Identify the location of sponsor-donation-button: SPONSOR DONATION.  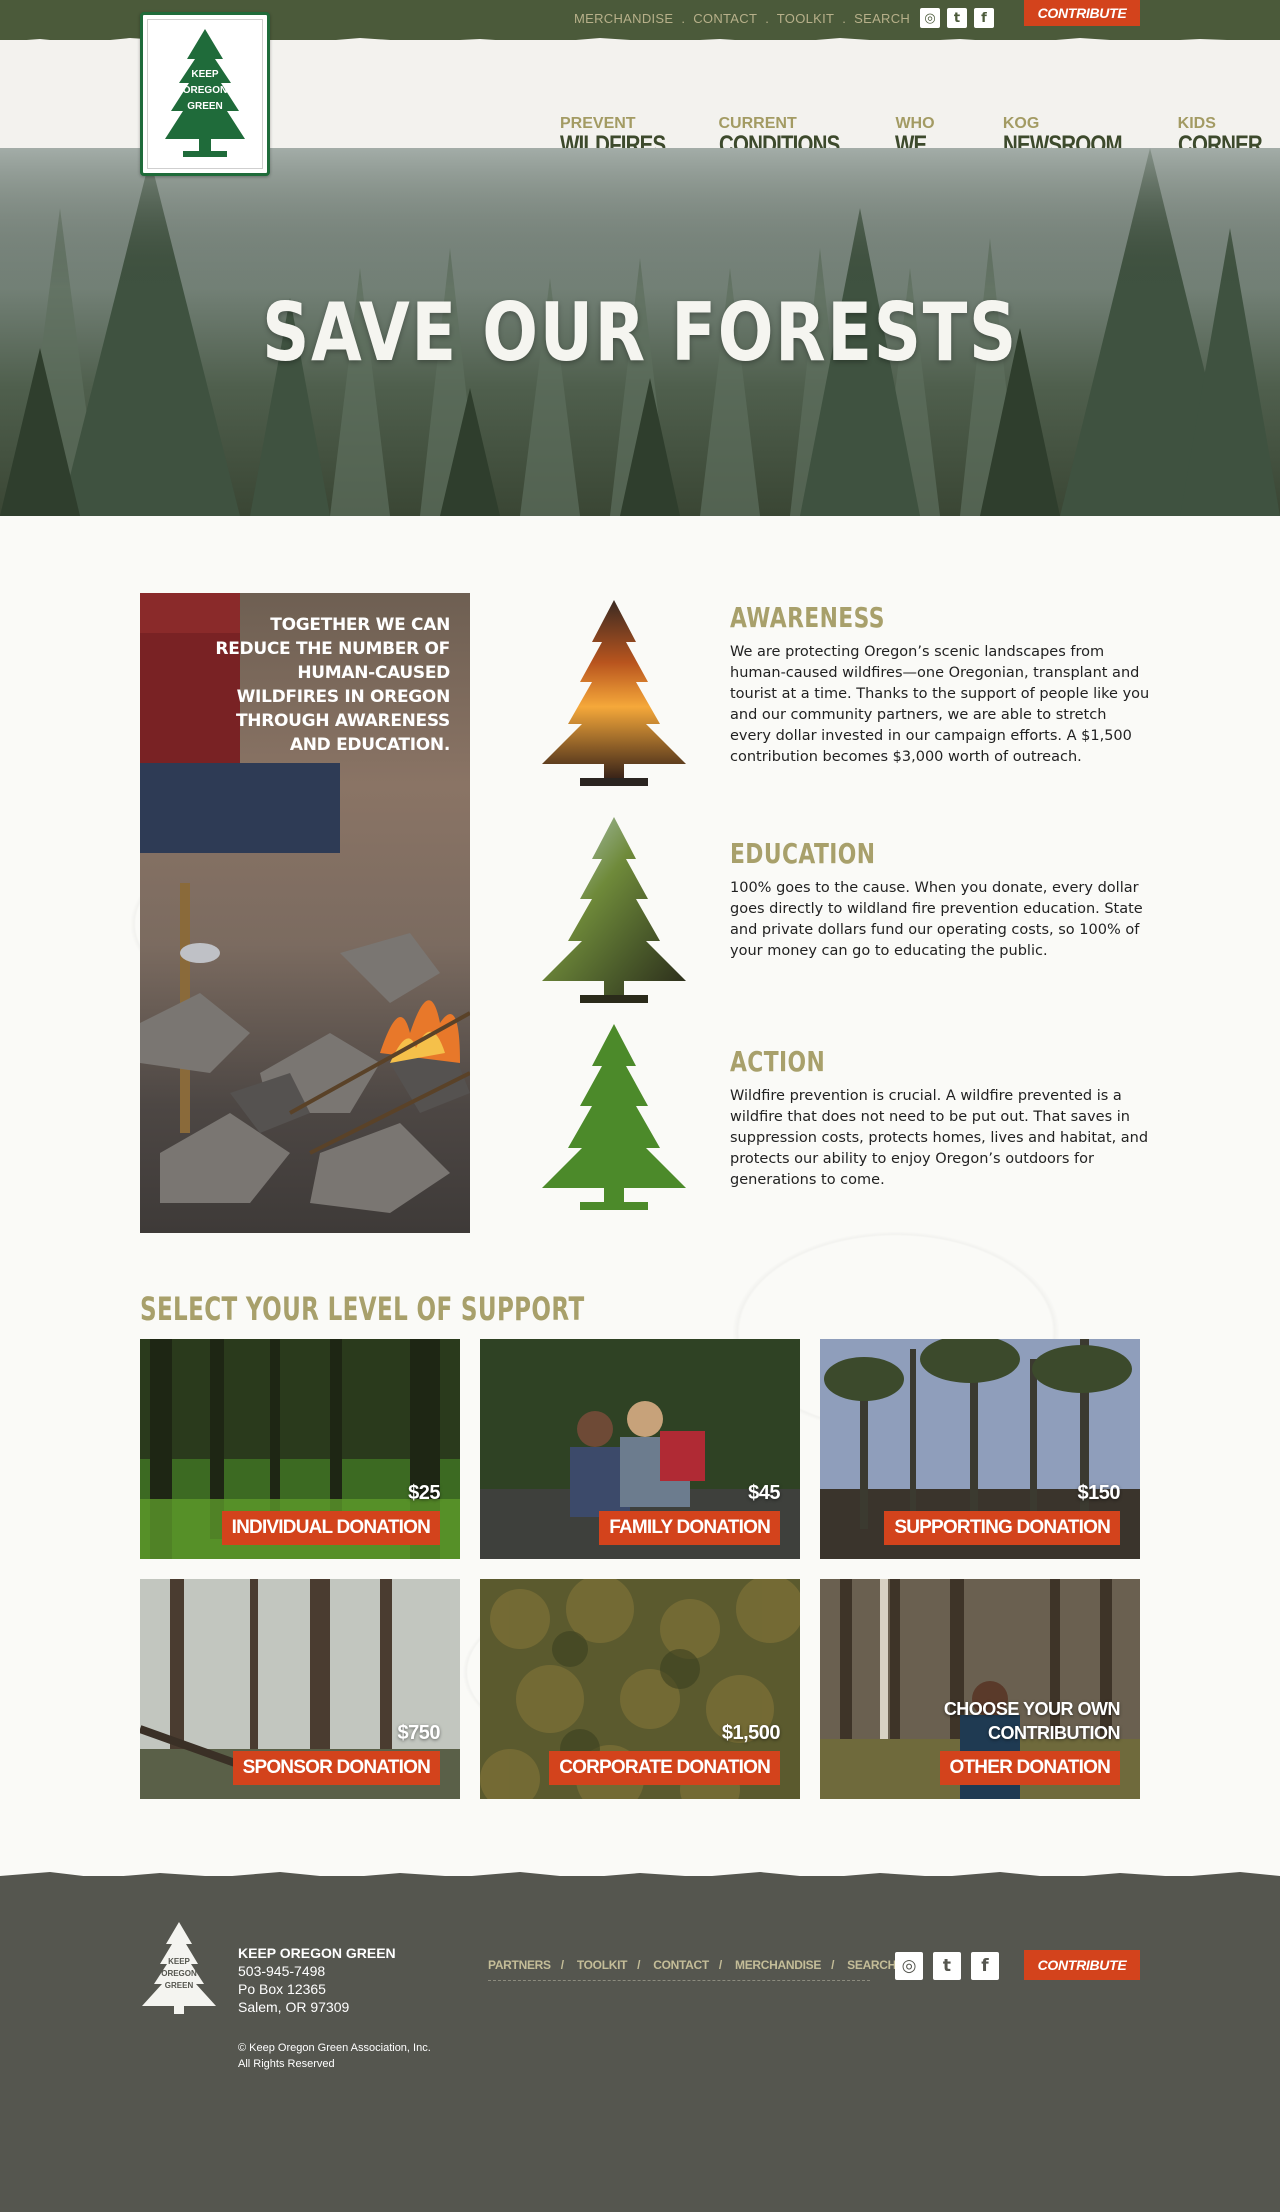
(336, 1768).